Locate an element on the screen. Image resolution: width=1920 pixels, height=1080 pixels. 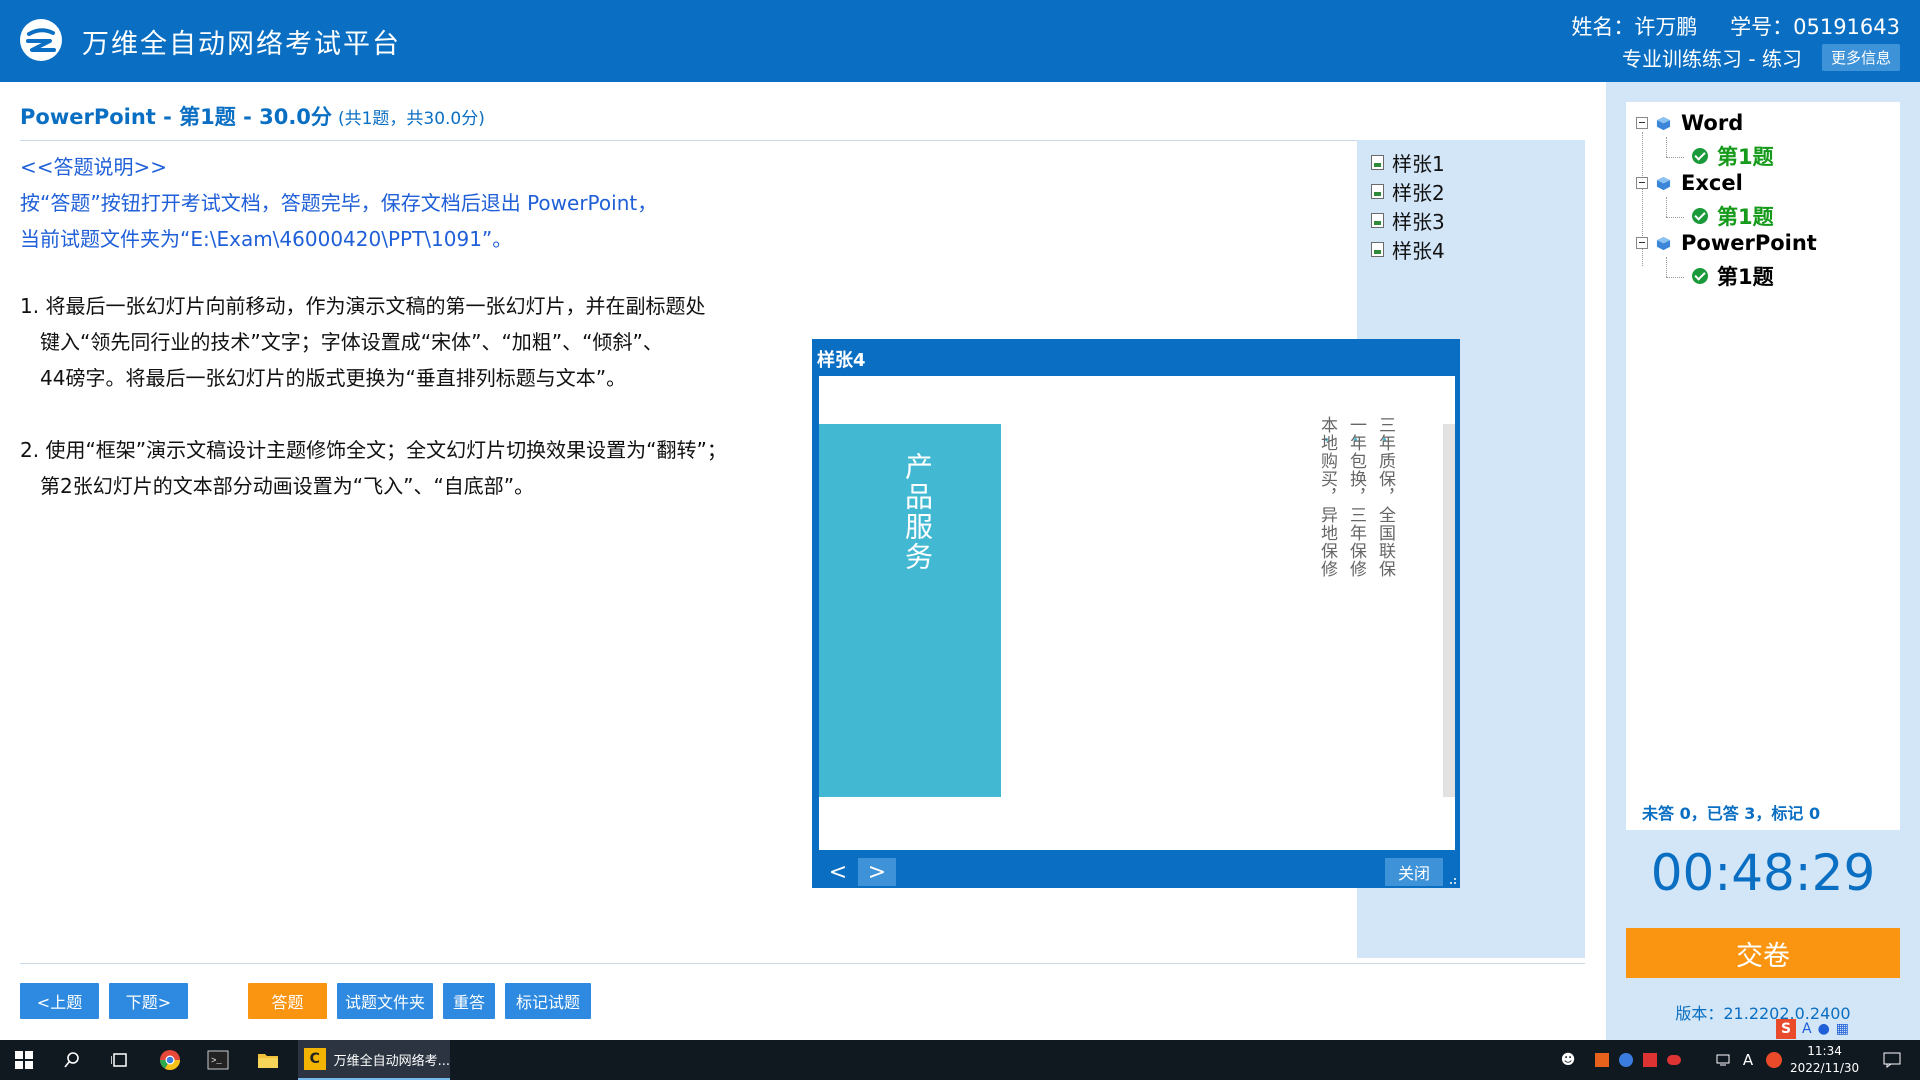
task-1-line: 44磅字。将最后一张幻灯片的版式更换为“垂直排列标题与文本”。 is located at coordinates (333, 378).